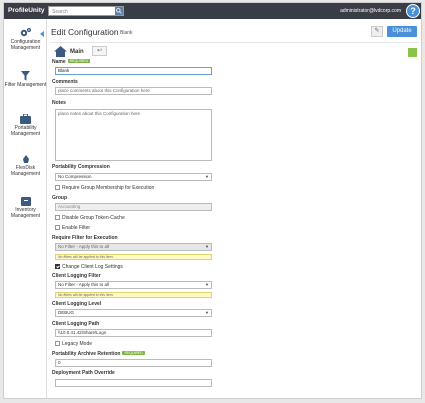 The height and width of the screenshot is (403, 425). Describe the element at coordinates (133, 71) in the screenshot. I see `name-field: Blank` at that location.